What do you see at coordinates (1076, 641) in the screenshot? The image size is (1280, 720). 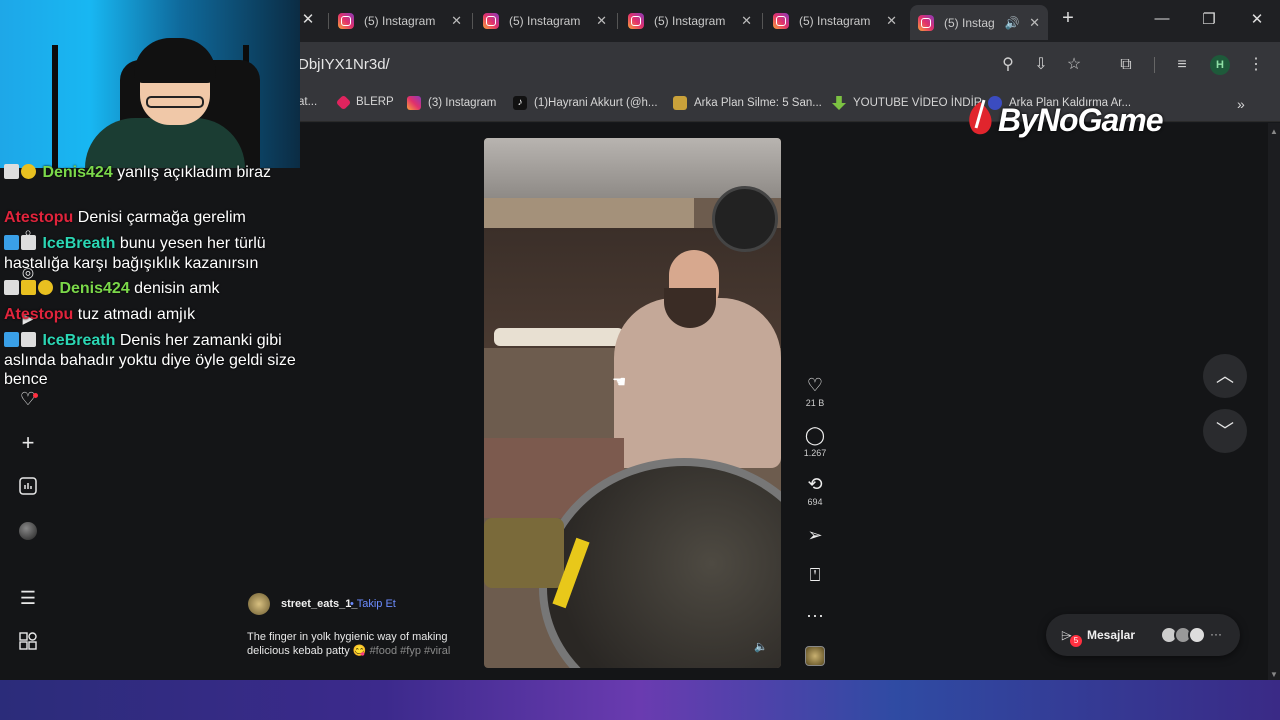 I see `messages-badge: 5` at bounding box center [1076, 641].